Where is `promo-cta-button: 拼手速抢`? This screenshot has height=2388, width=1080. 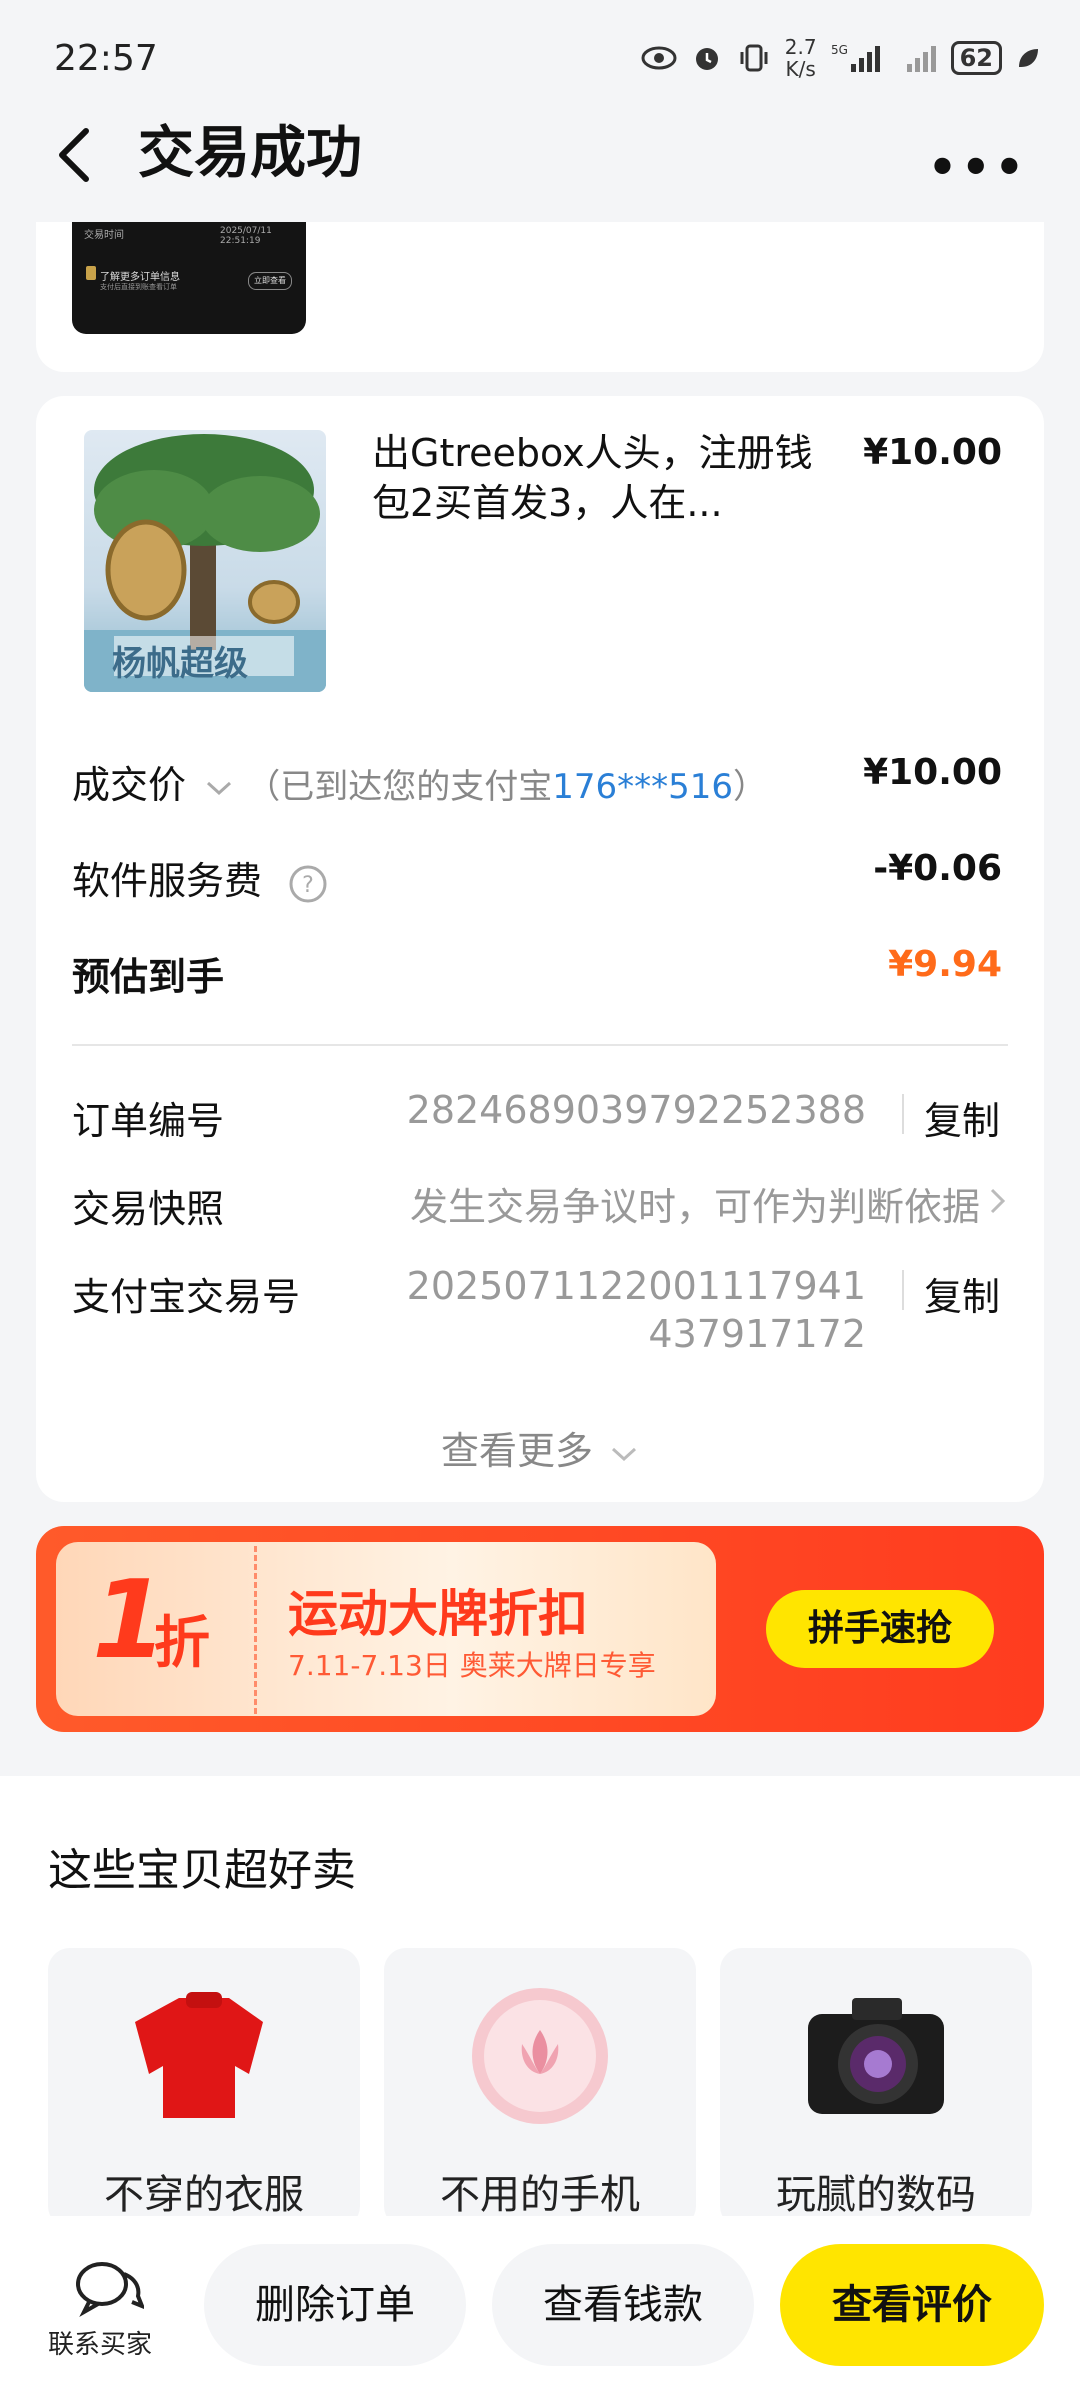 promo-cta-button: 拼手速抢 is located at coordinates (880, 1629).